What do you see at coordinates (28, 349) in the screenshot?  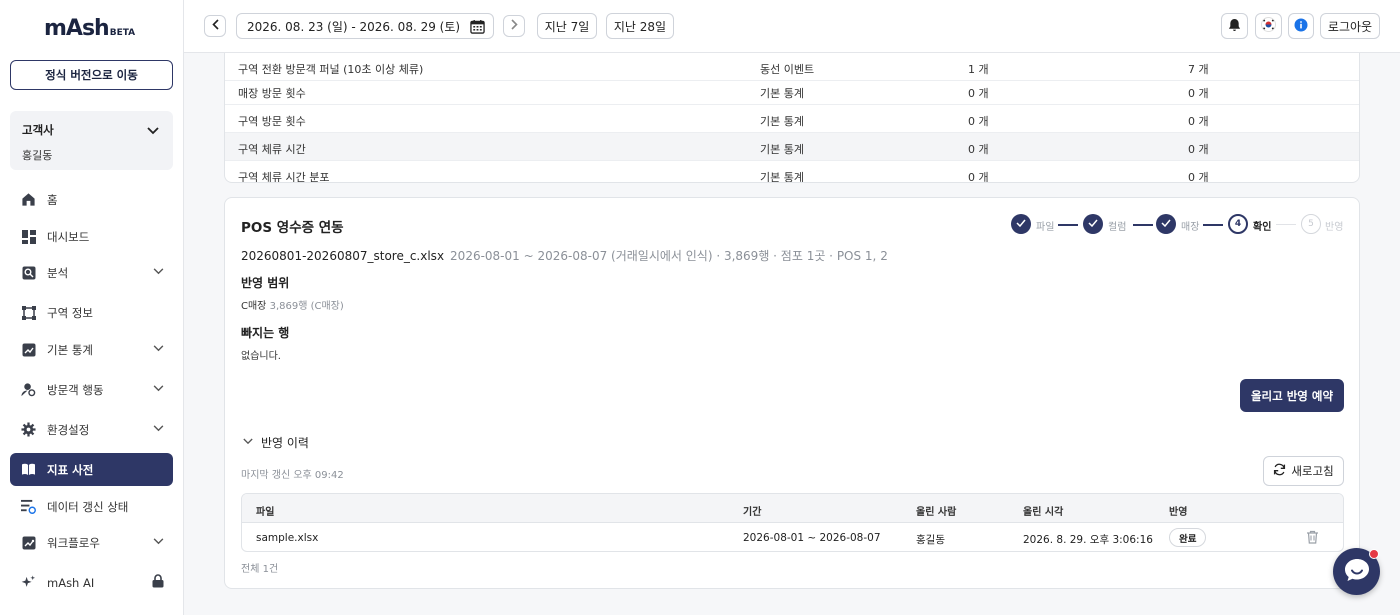 I see `chart-line-icon` at bounding box center [28, 349].